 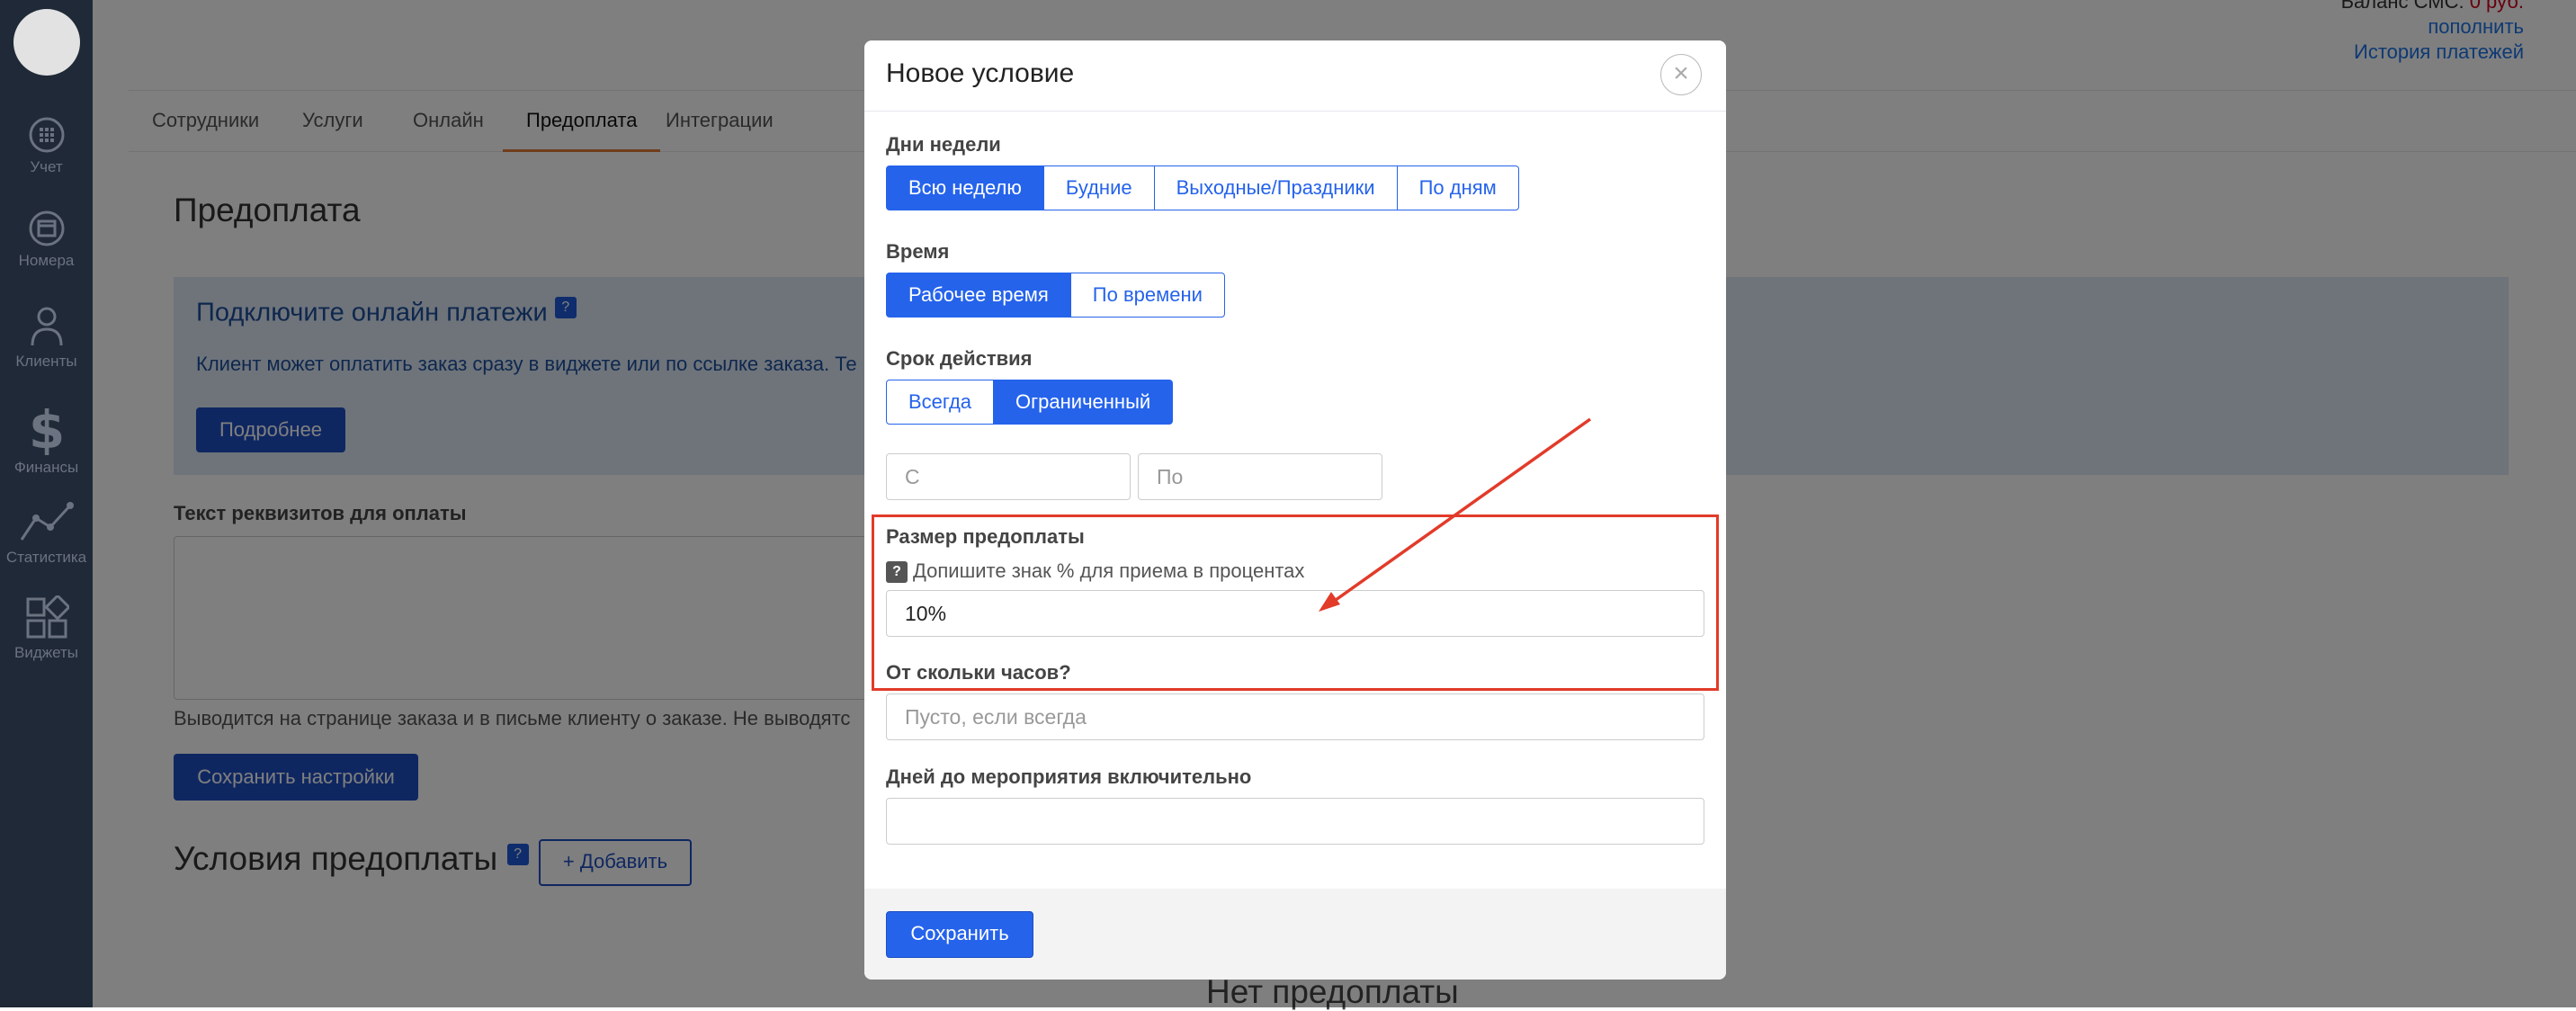 What do you see at coordinates (1008, 476) in the screenshot?
I see `date-from-field: С` at bounding box center [1008, 476].